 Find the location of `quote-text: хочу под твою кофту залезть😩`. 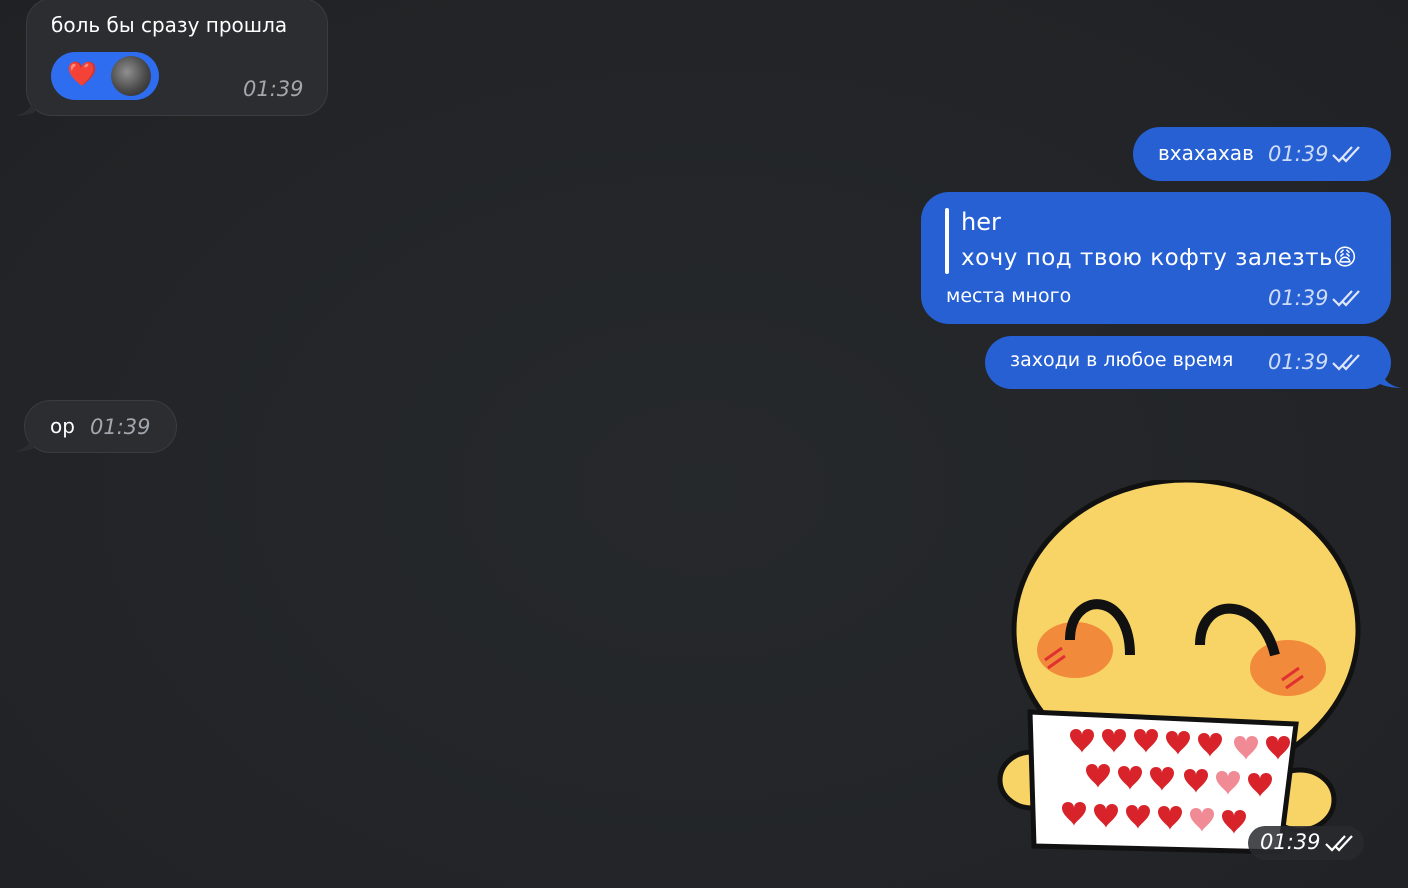

quote-text: хочу под твою кофту залезть😩 is located at coordinates (1159, 258).